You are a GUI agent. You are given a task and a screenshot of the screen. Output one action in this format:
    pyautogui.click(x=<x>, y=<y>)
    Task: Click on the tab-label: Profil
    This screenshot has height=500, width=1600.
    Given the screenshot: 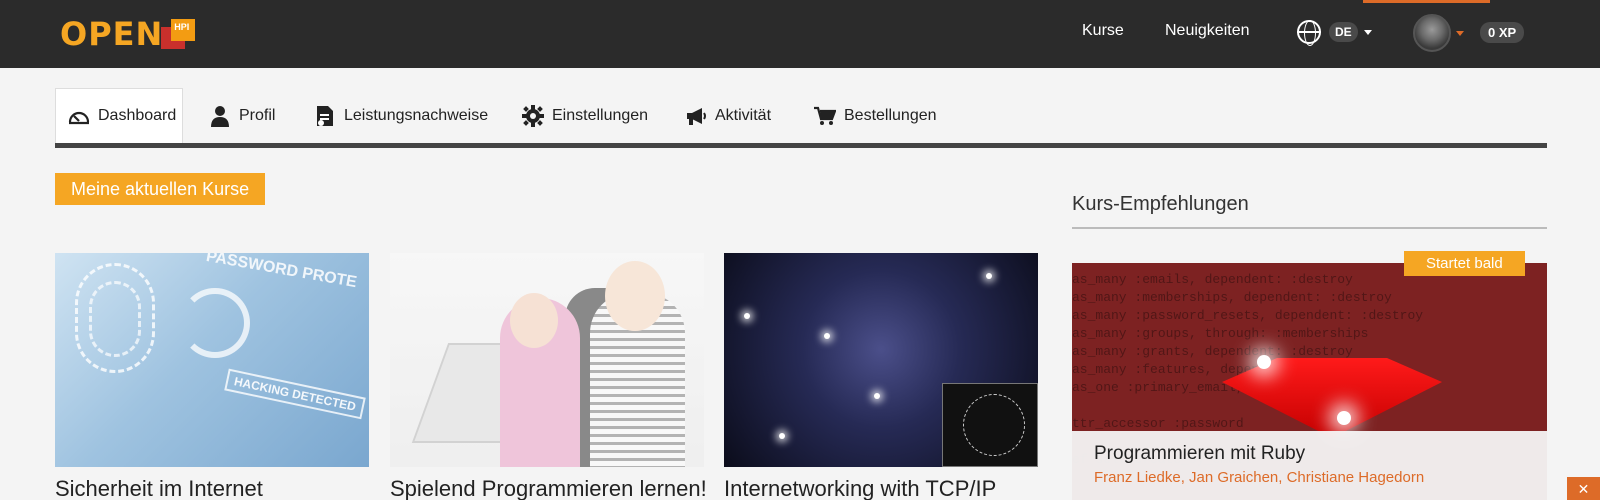 What is the action you would take?
    pyautogui.click(x=257, y=115)
    